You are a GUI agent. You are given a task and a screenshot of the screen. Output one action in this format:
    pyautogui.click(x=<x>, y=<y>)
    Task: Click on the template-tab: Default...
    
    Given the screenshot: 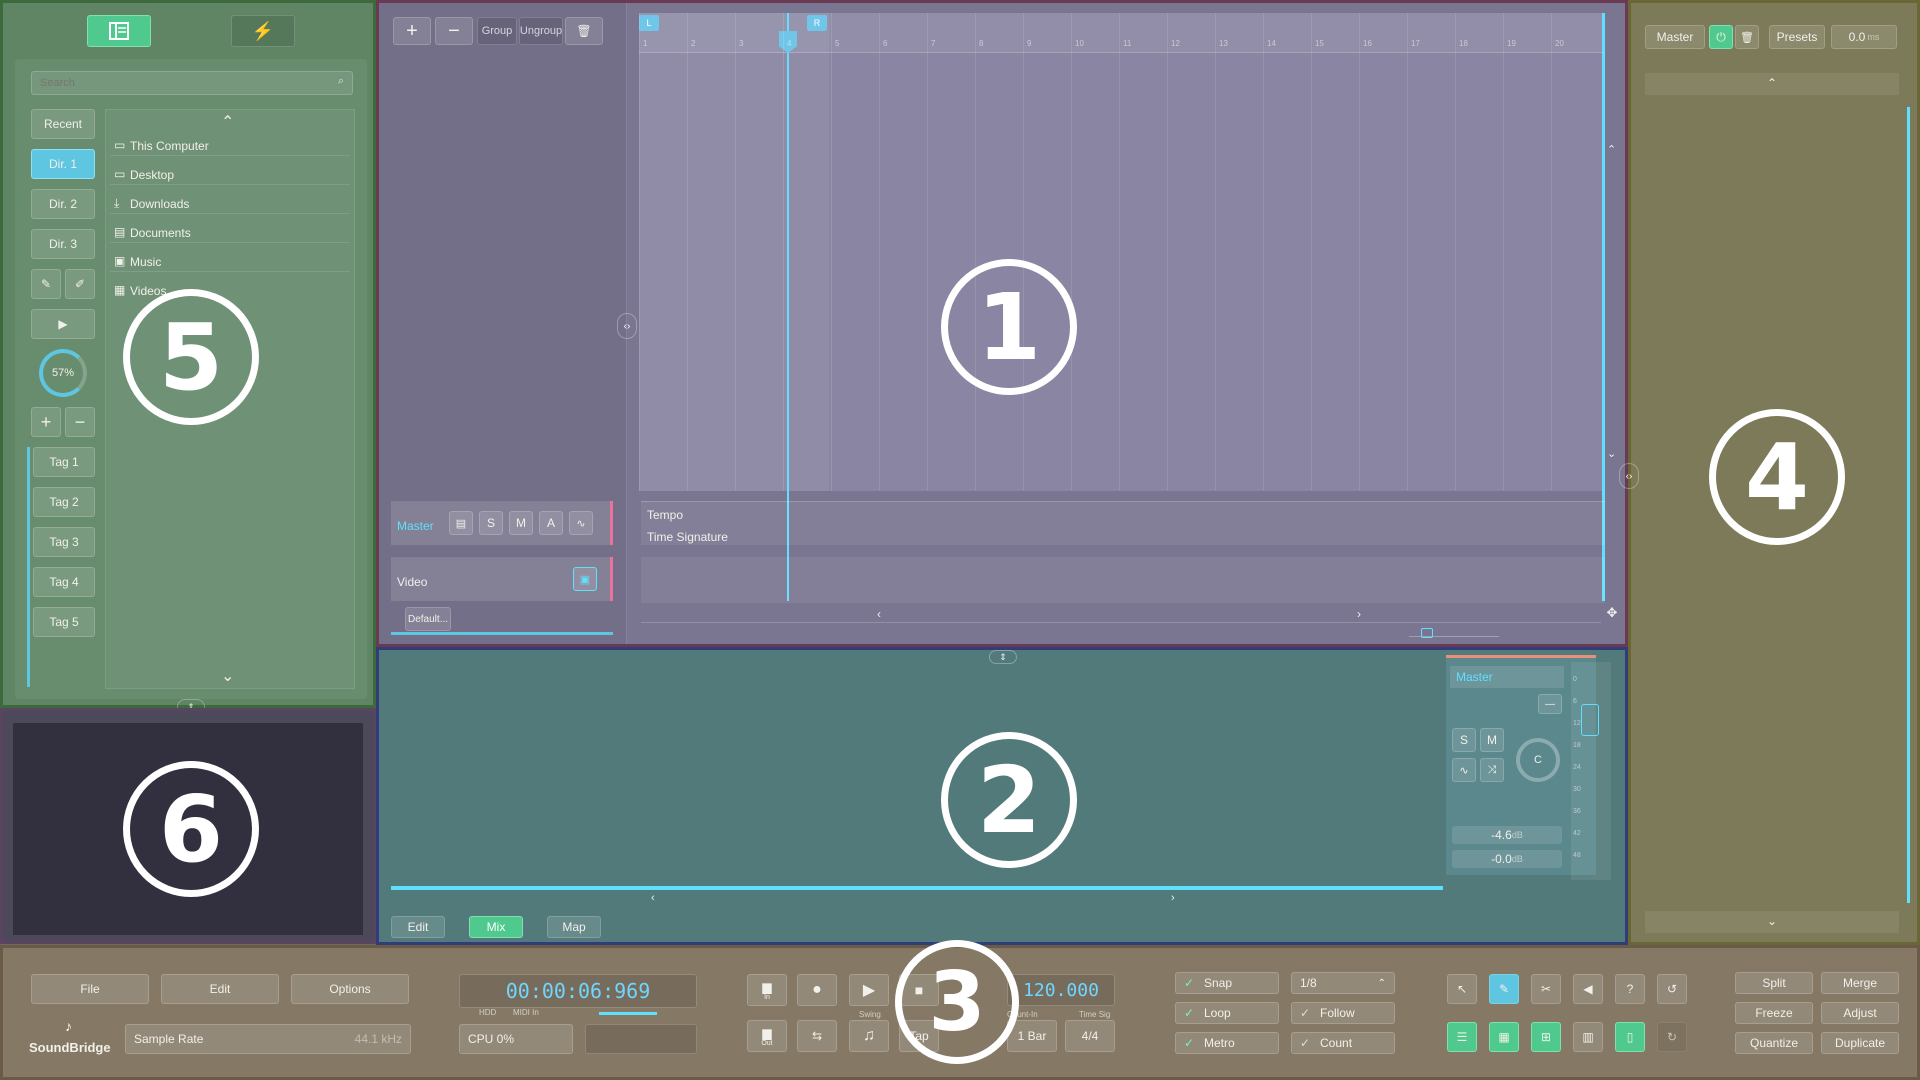 What is the action you would take?
    pyautogui.click(x=428, y=619)
    